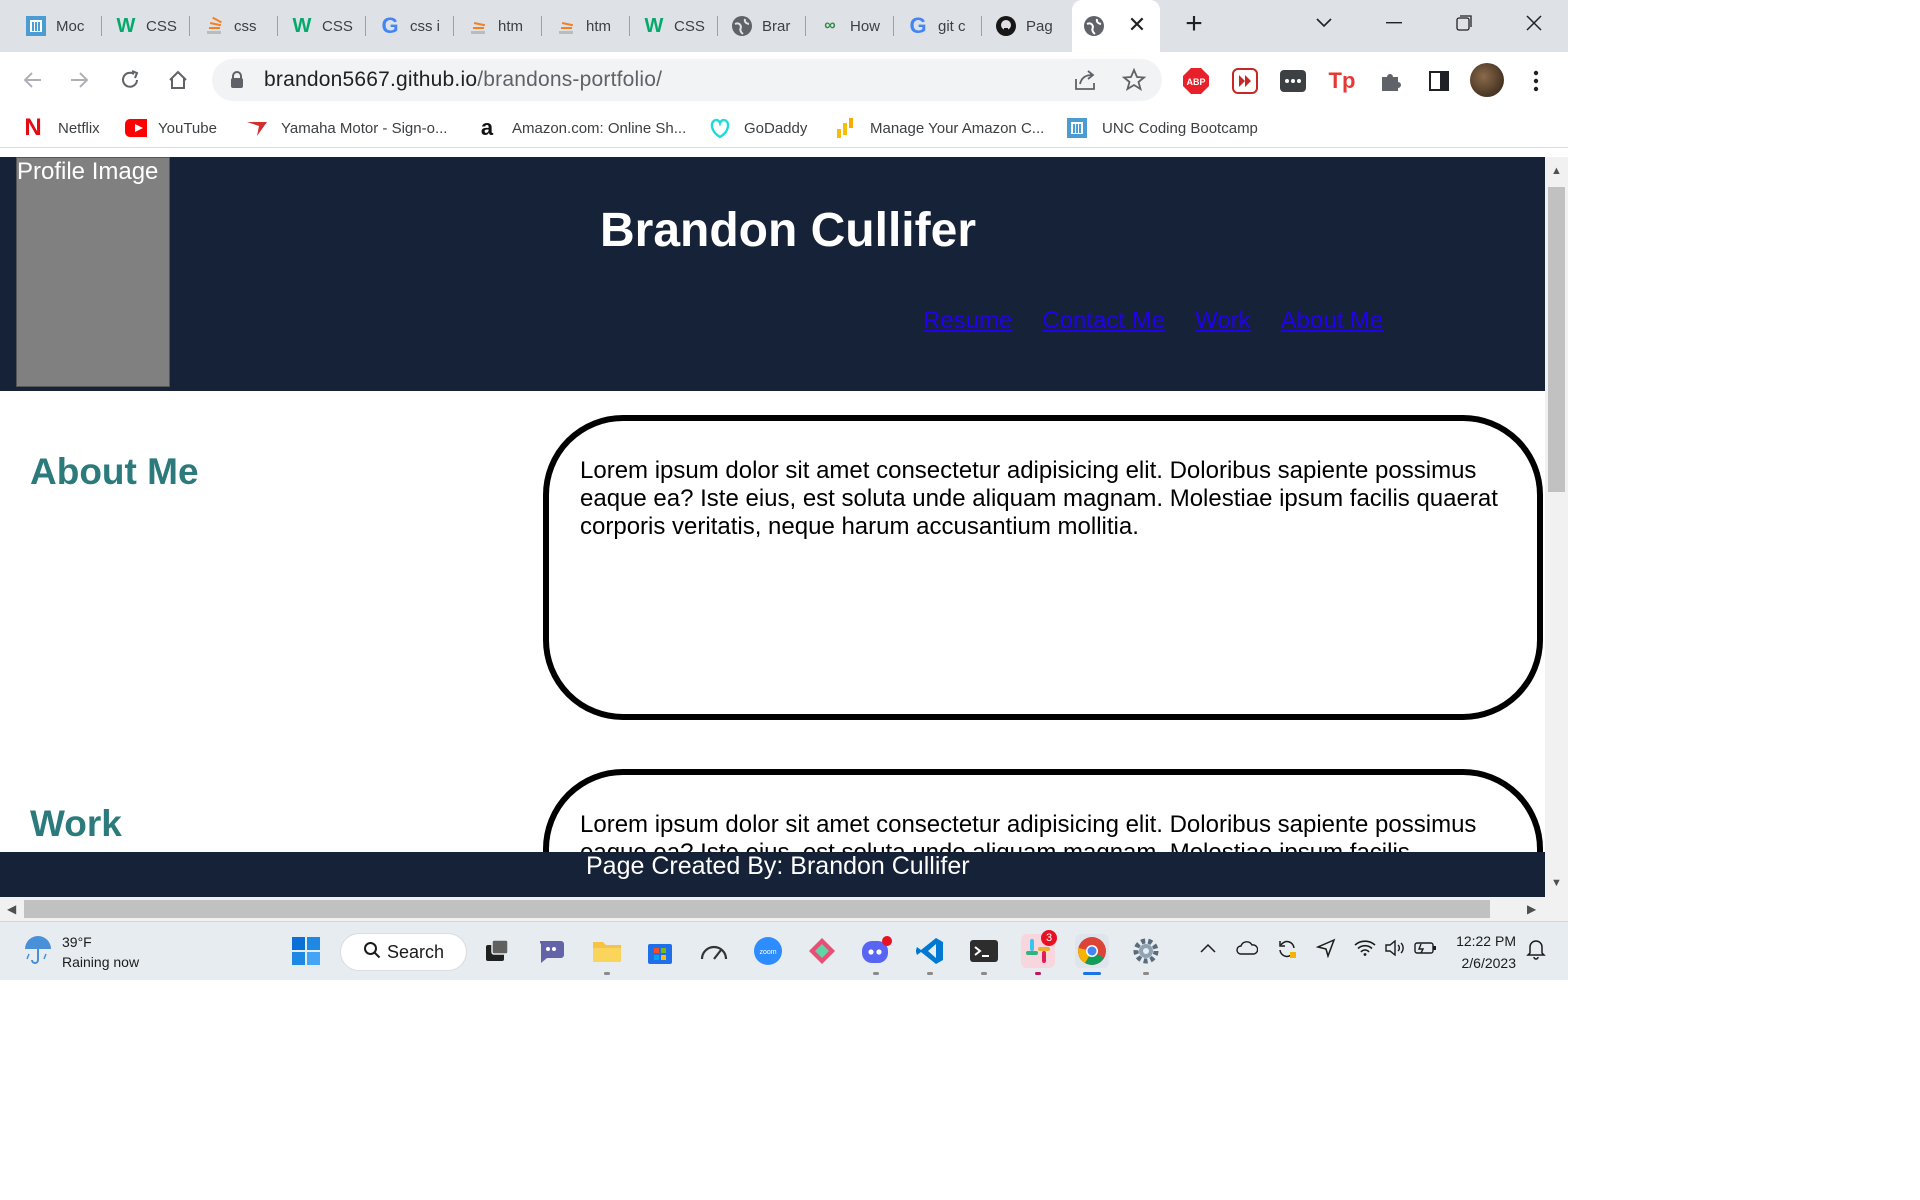  Describe the element at coordinates (416, 951) in the screenshot. I see `search-label: Search` at that location.